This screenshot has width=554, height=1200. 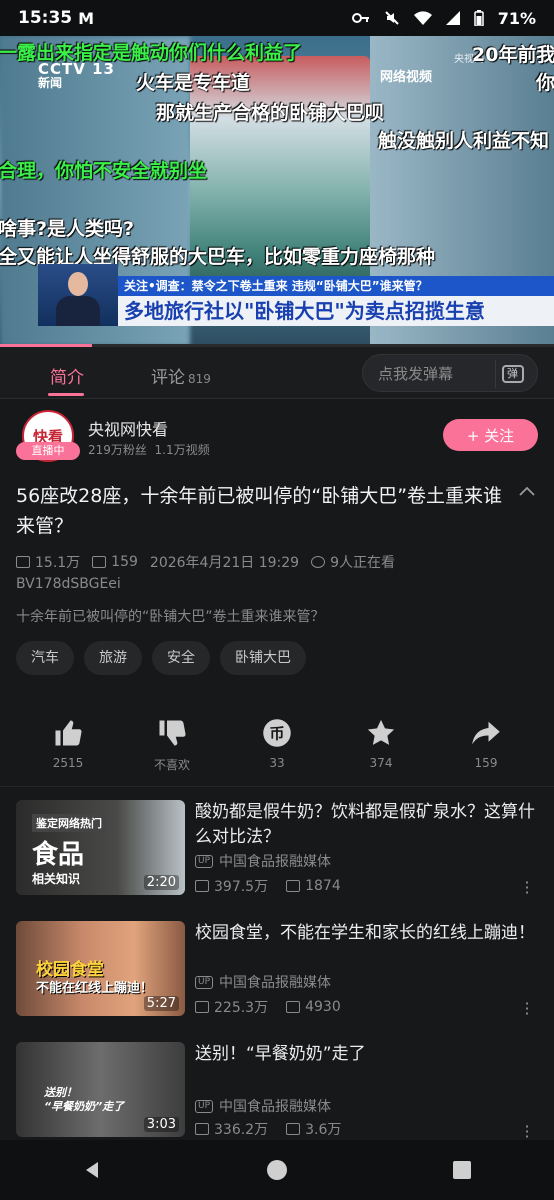 I want to click on home-icon, so click(x=276, y=1170).